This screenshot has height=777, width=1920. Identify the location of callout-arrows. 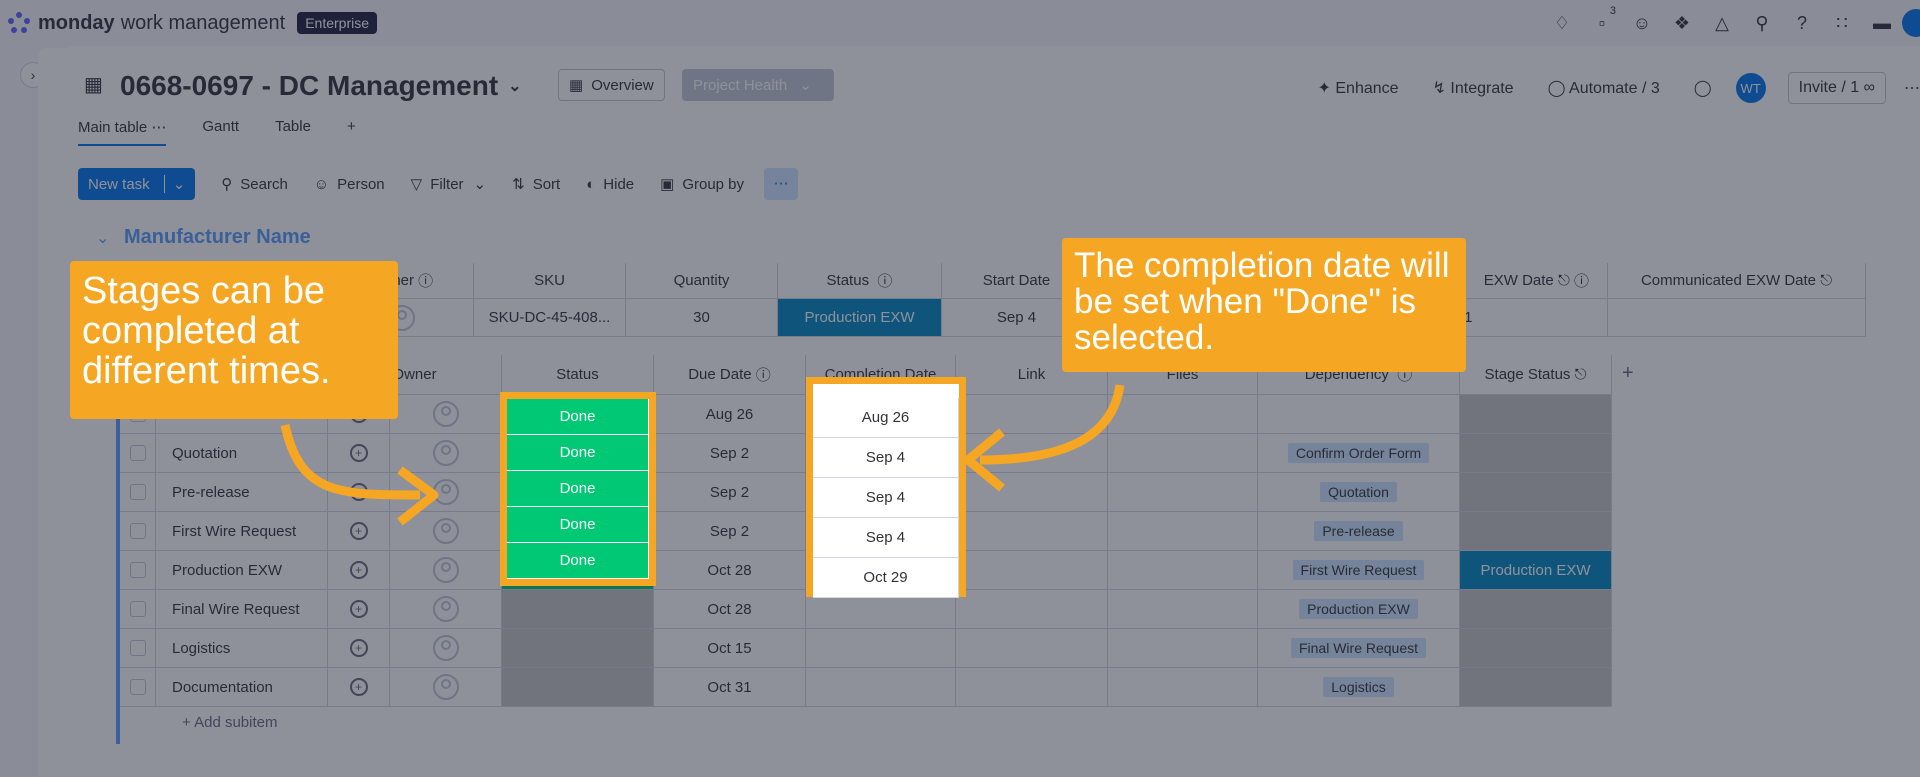
(702, 455).